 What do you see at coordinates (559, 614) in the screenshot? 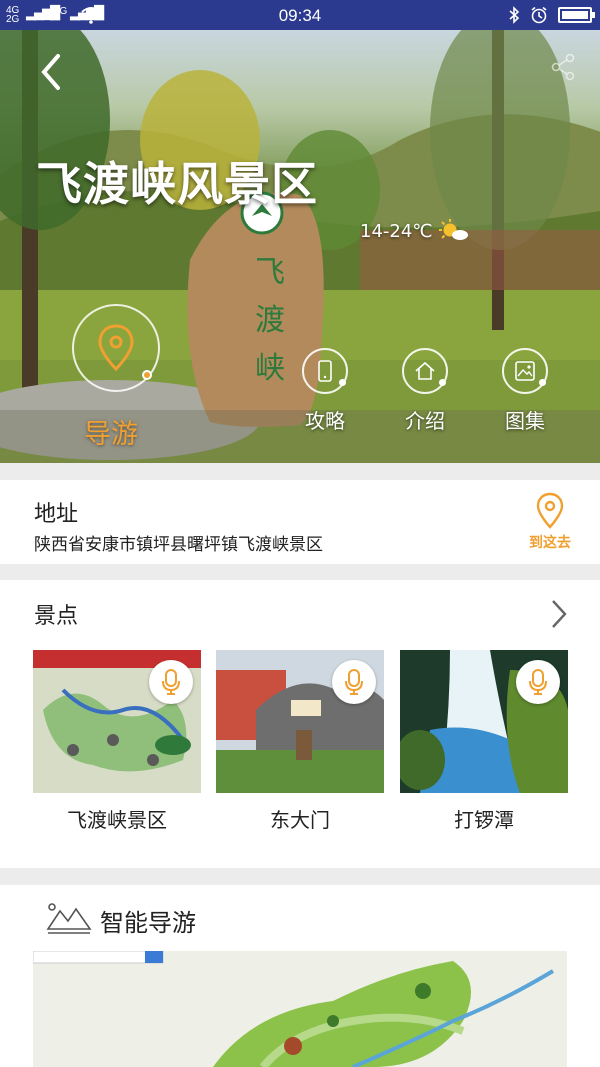
I see `chevron-right-icon` at bounding box center [559, 614].